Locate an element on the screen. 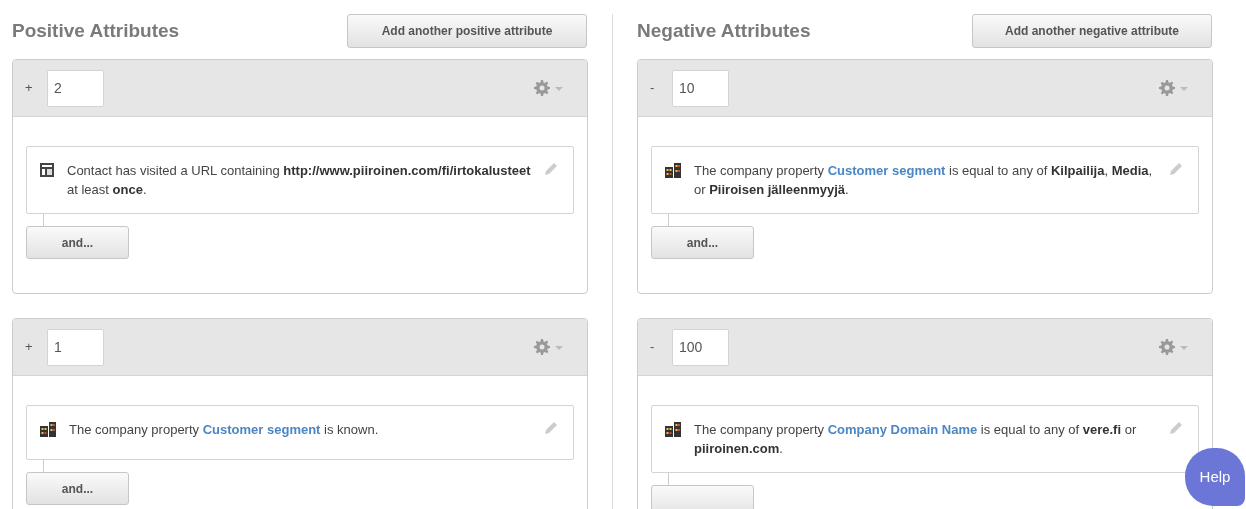  condition-text: The company property Company Domain Name is equal to any of vere.fi or piiroinen.com. is located at coordinates (916, 439).